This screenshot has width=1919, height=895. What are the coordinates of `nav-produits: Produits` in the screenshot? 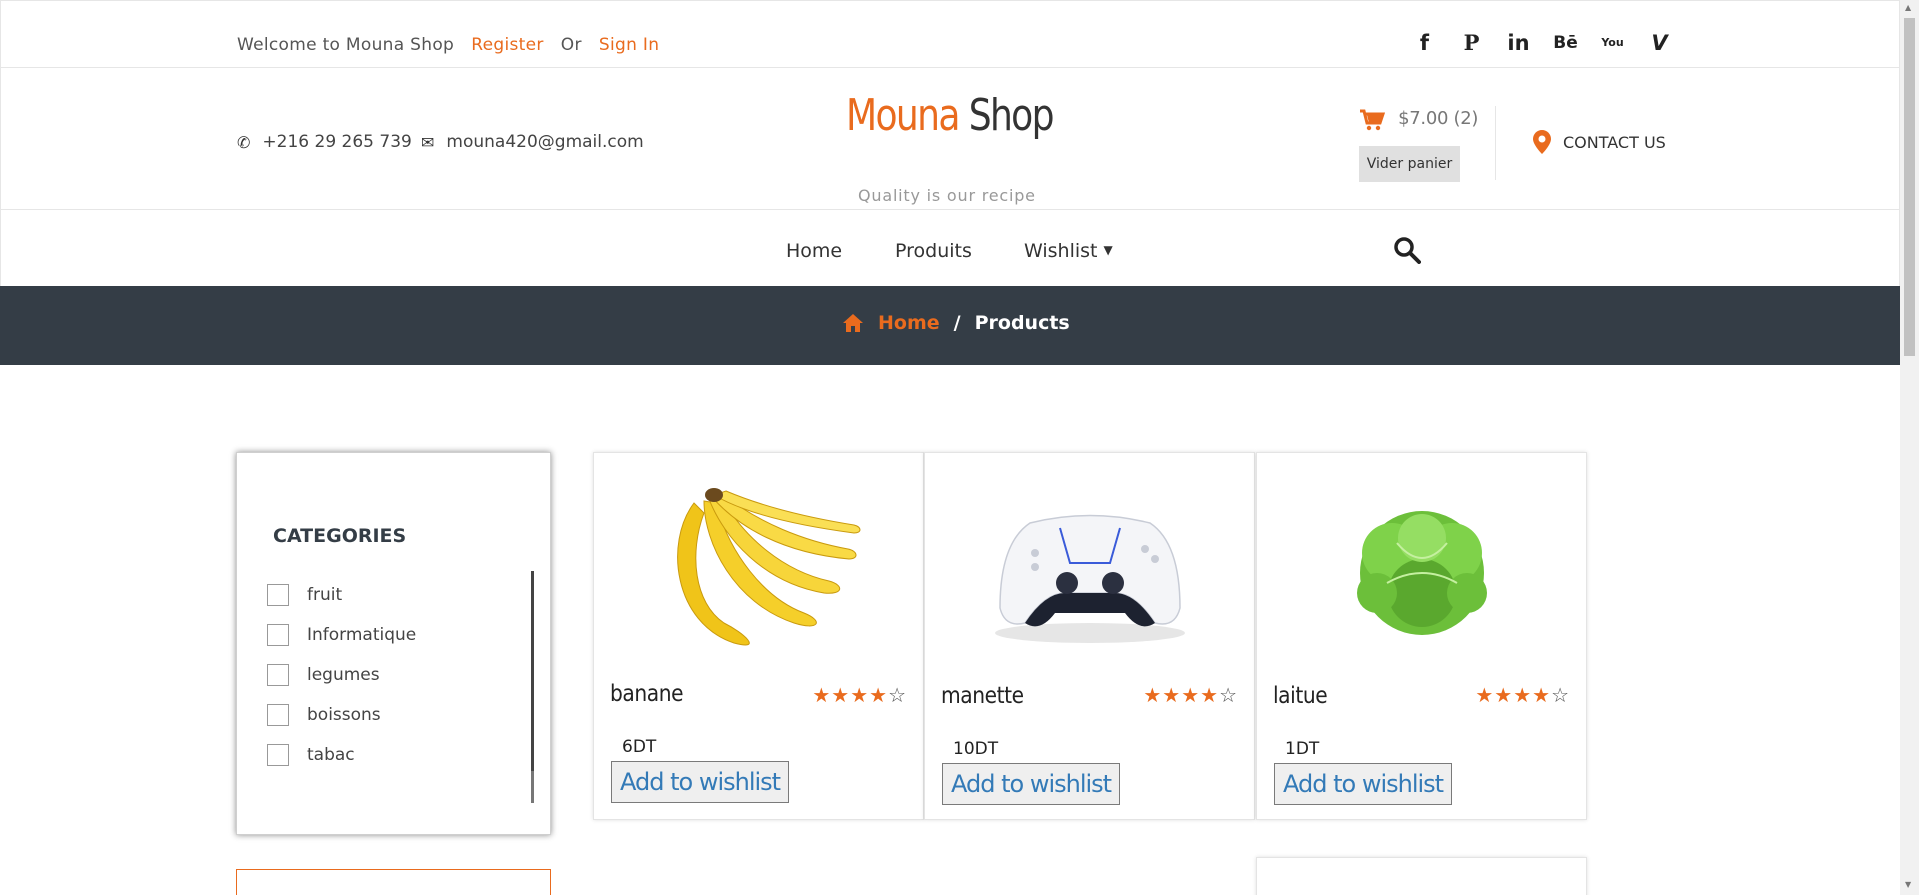 It's located at (933, 251).